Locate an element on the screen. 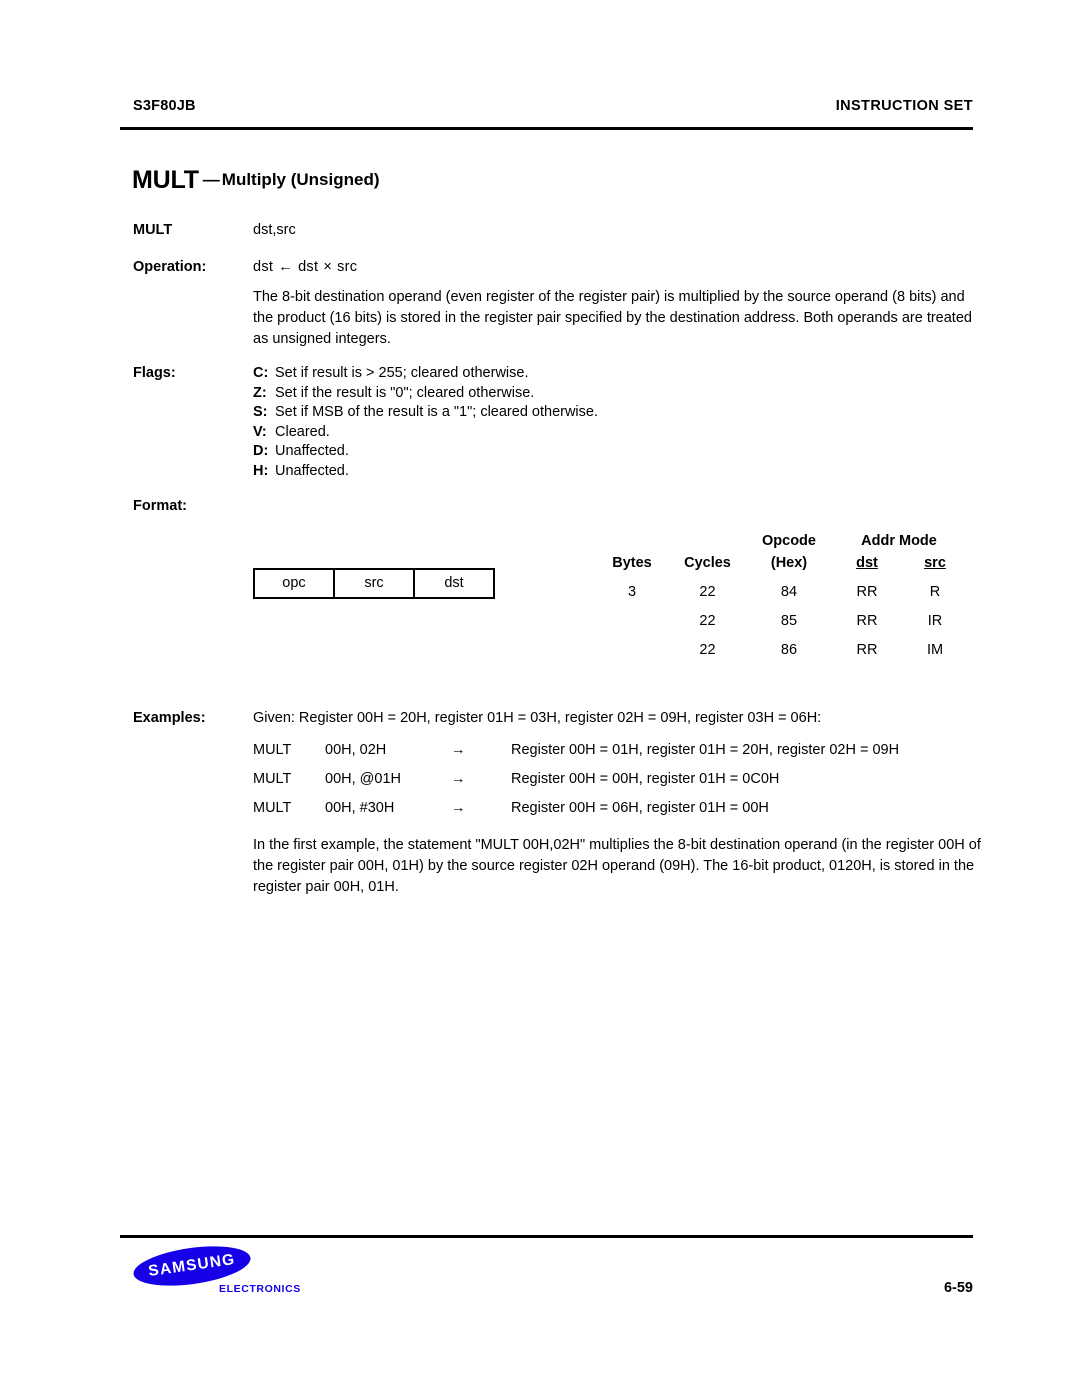  example-operands: 00H, @01H is located at coordinates (363, 779).